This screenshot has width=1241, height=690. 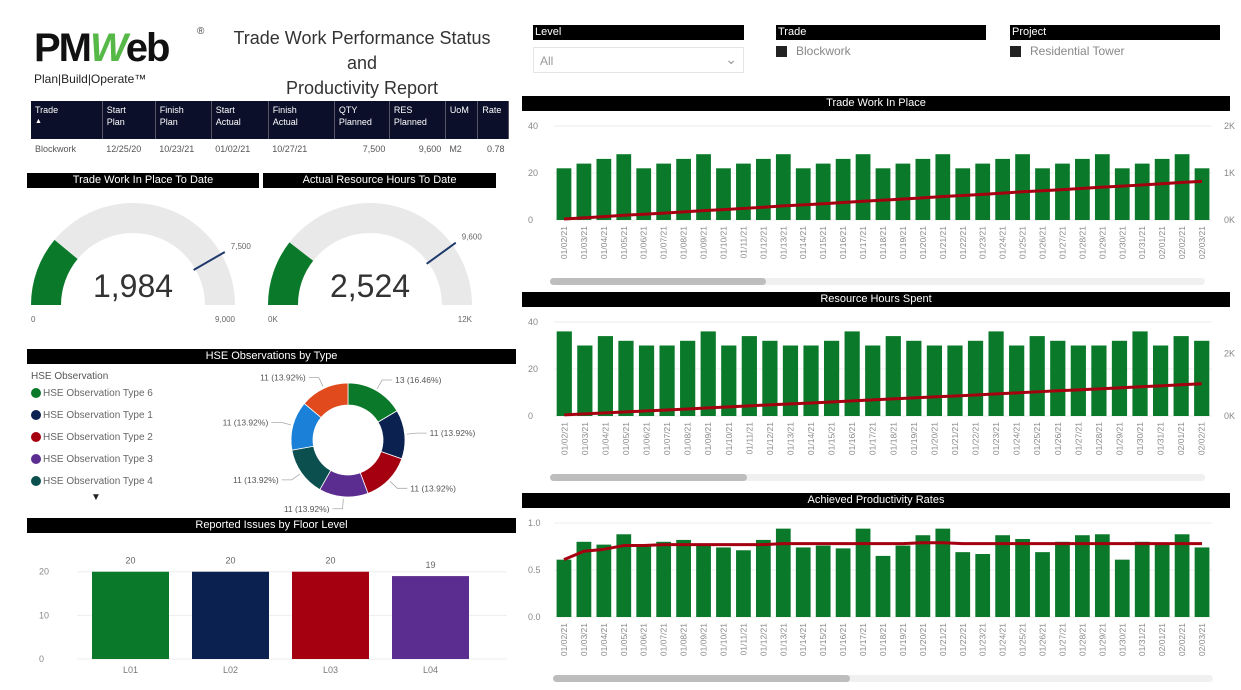 What do you see at coordinates (604, 242) in the screenshot?
I see `x-tick-label: 01/04/21` at bounding box center [604, 242].